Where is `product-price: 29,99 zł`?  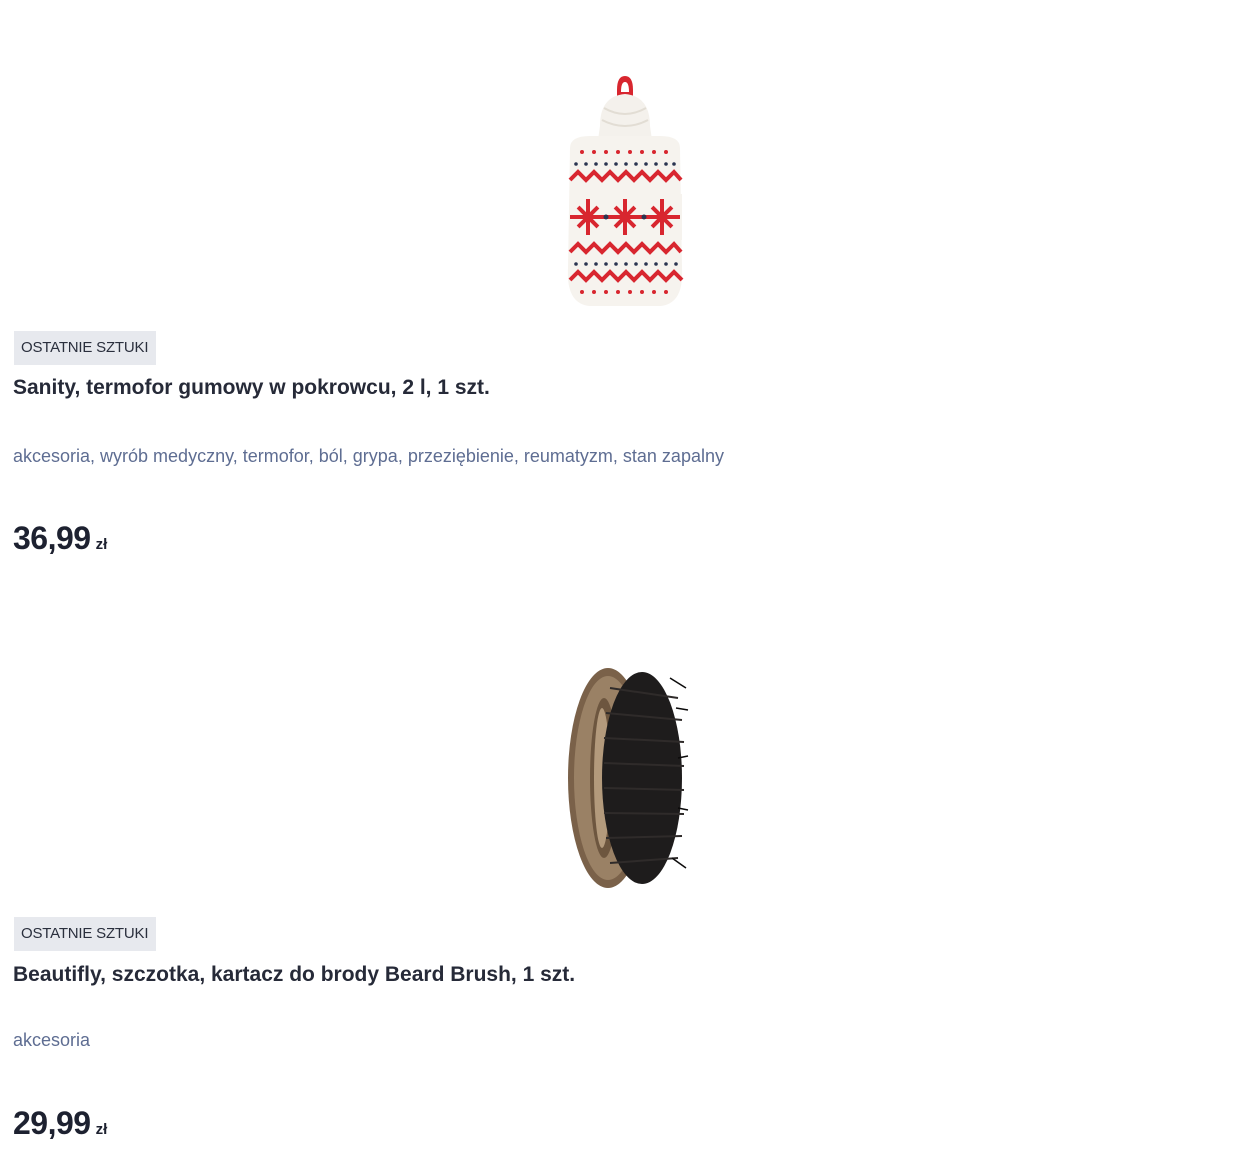 product-price: 29,99 zł is located at coordinates (60, 1123).